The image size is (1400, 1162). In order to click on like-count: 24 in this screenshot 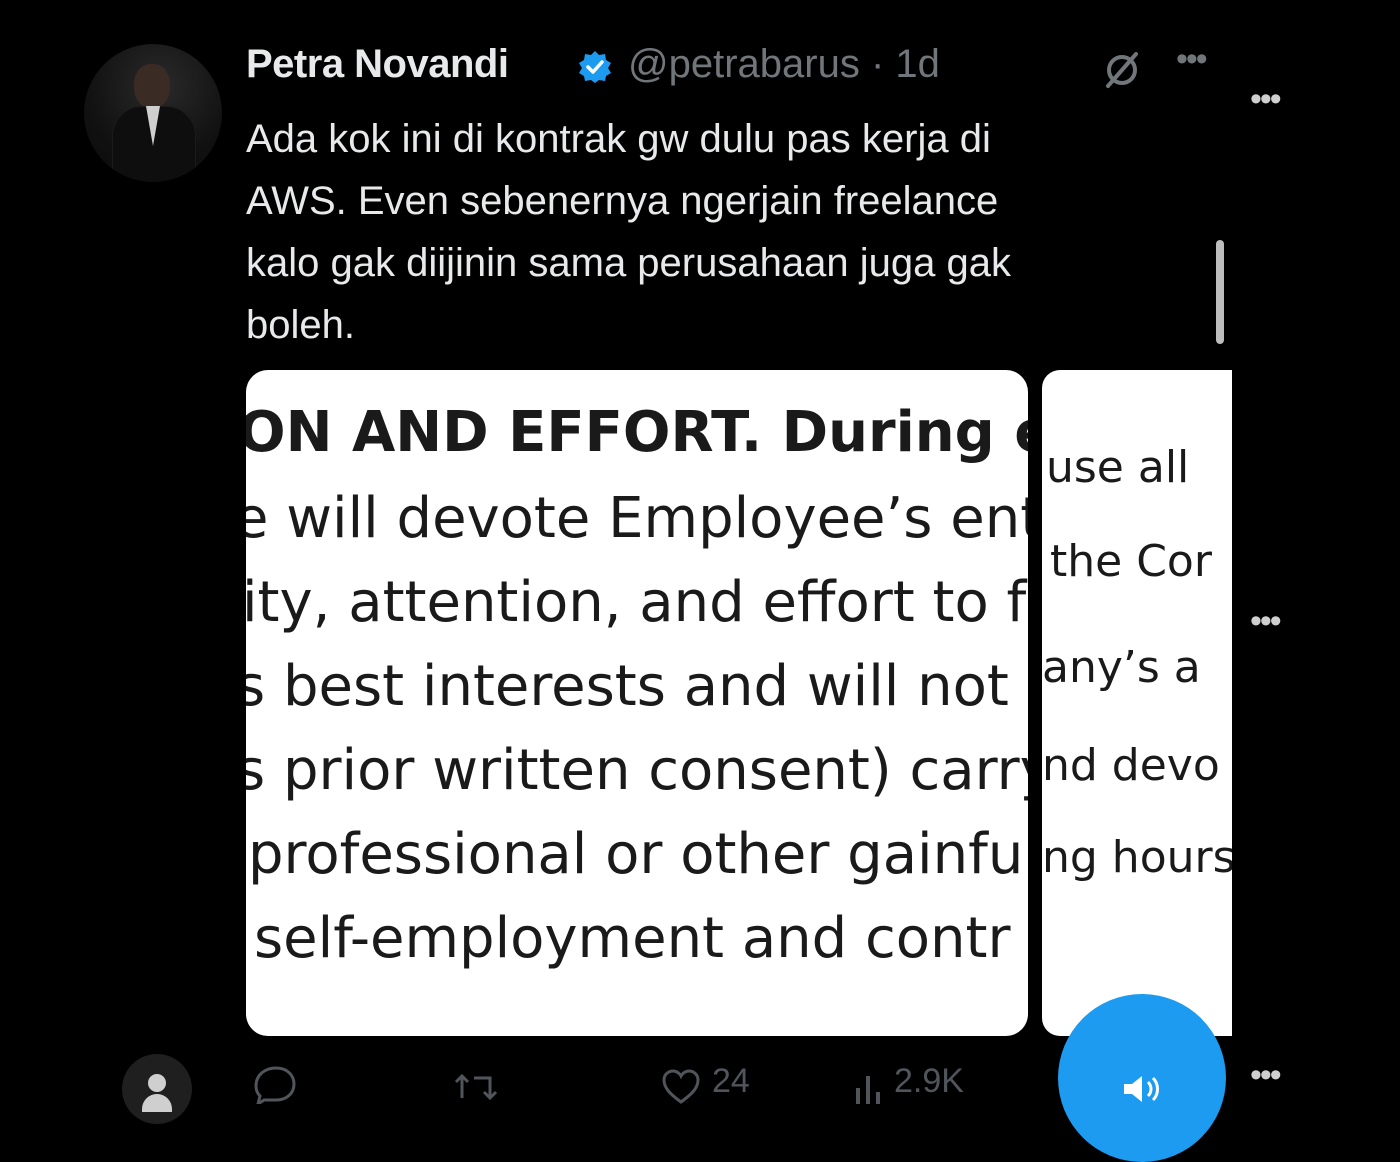, I will do `click(731, 1081)`.